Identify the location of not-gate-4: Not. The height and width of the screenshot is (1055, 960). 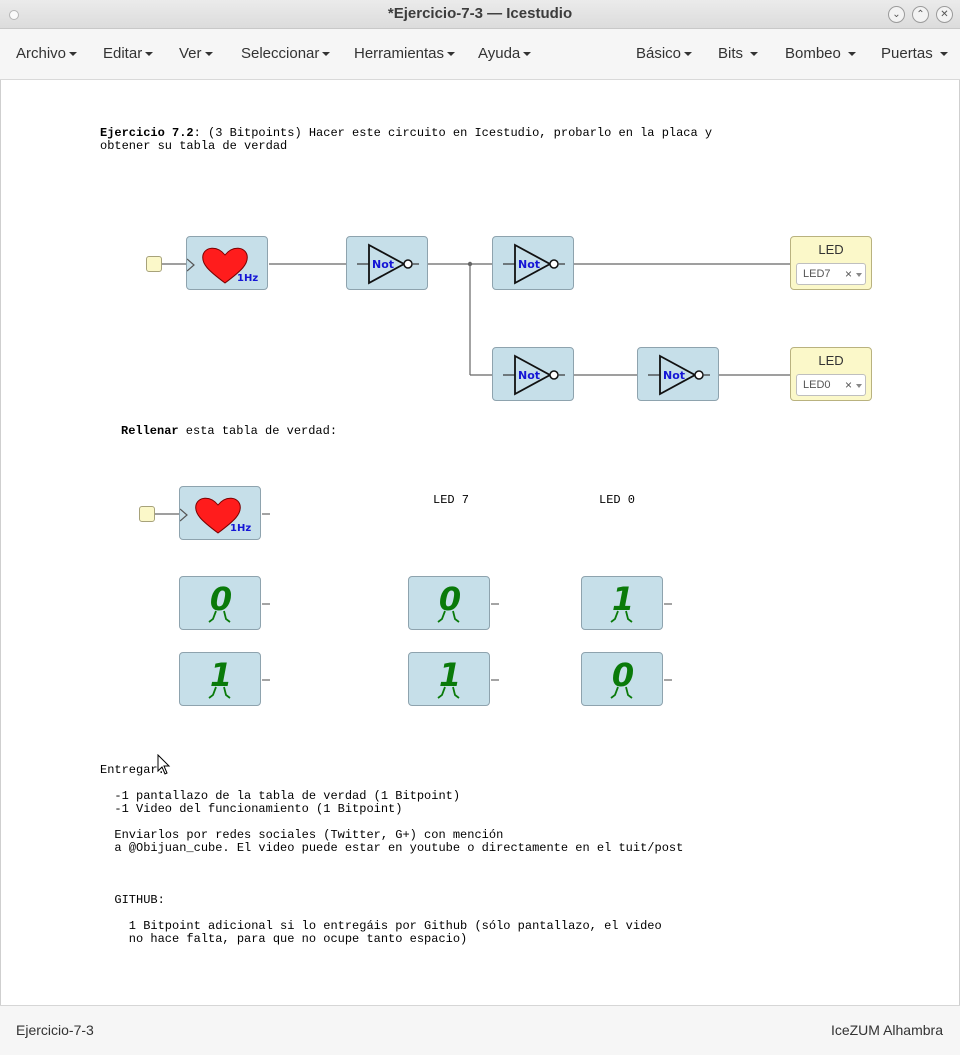
(678, 374).